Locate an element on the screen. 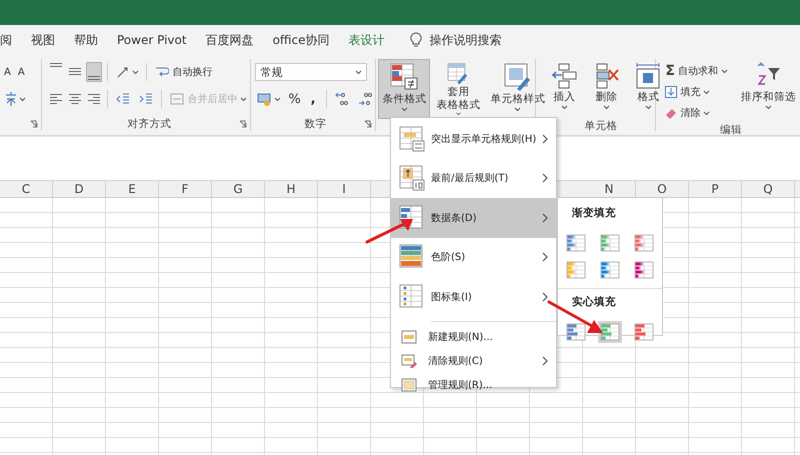 This screenshot has width=800, height=455. increase-decimal-icon is located at coordinates (342, 99).